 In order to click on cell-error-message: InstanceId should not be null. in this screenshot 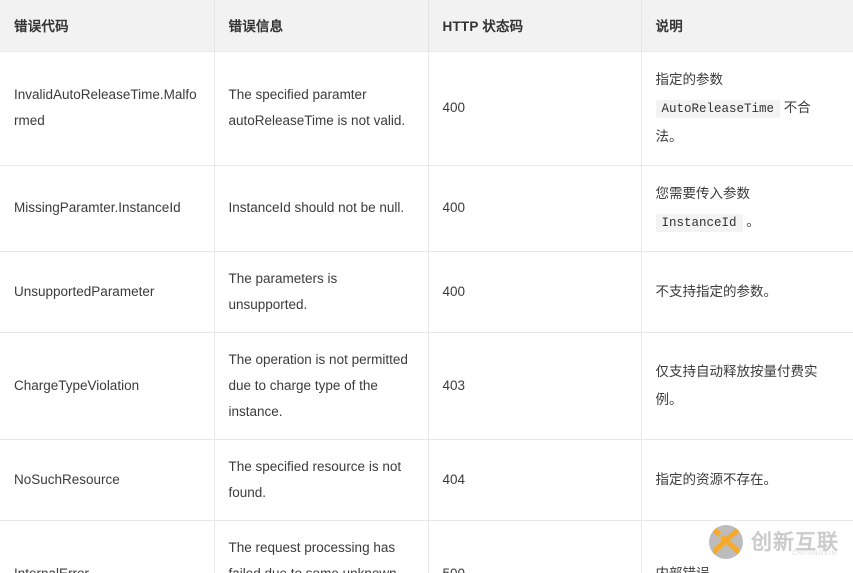, I will do `click(321, 207)`.